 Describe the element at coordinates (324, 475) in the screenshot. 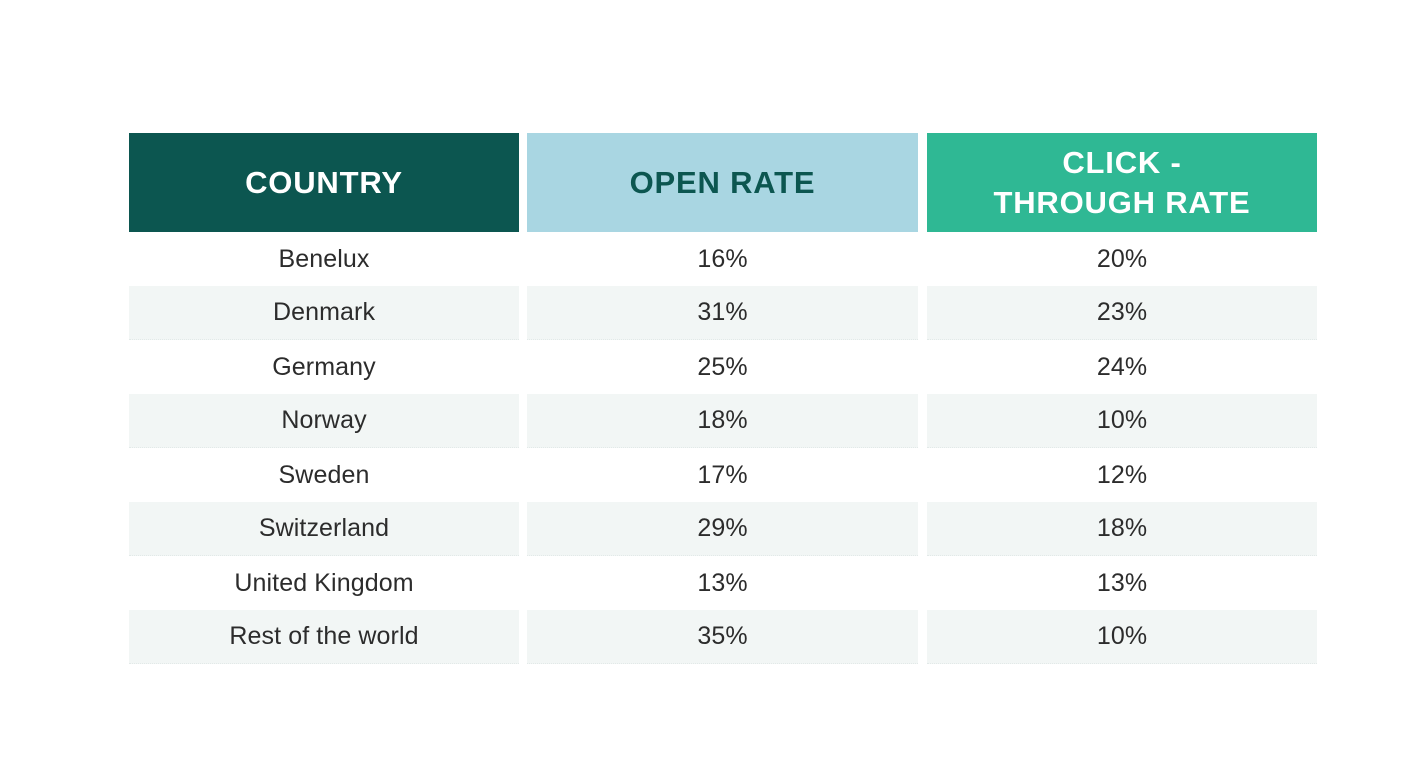

I see `cell-country: Sweden` at that location.